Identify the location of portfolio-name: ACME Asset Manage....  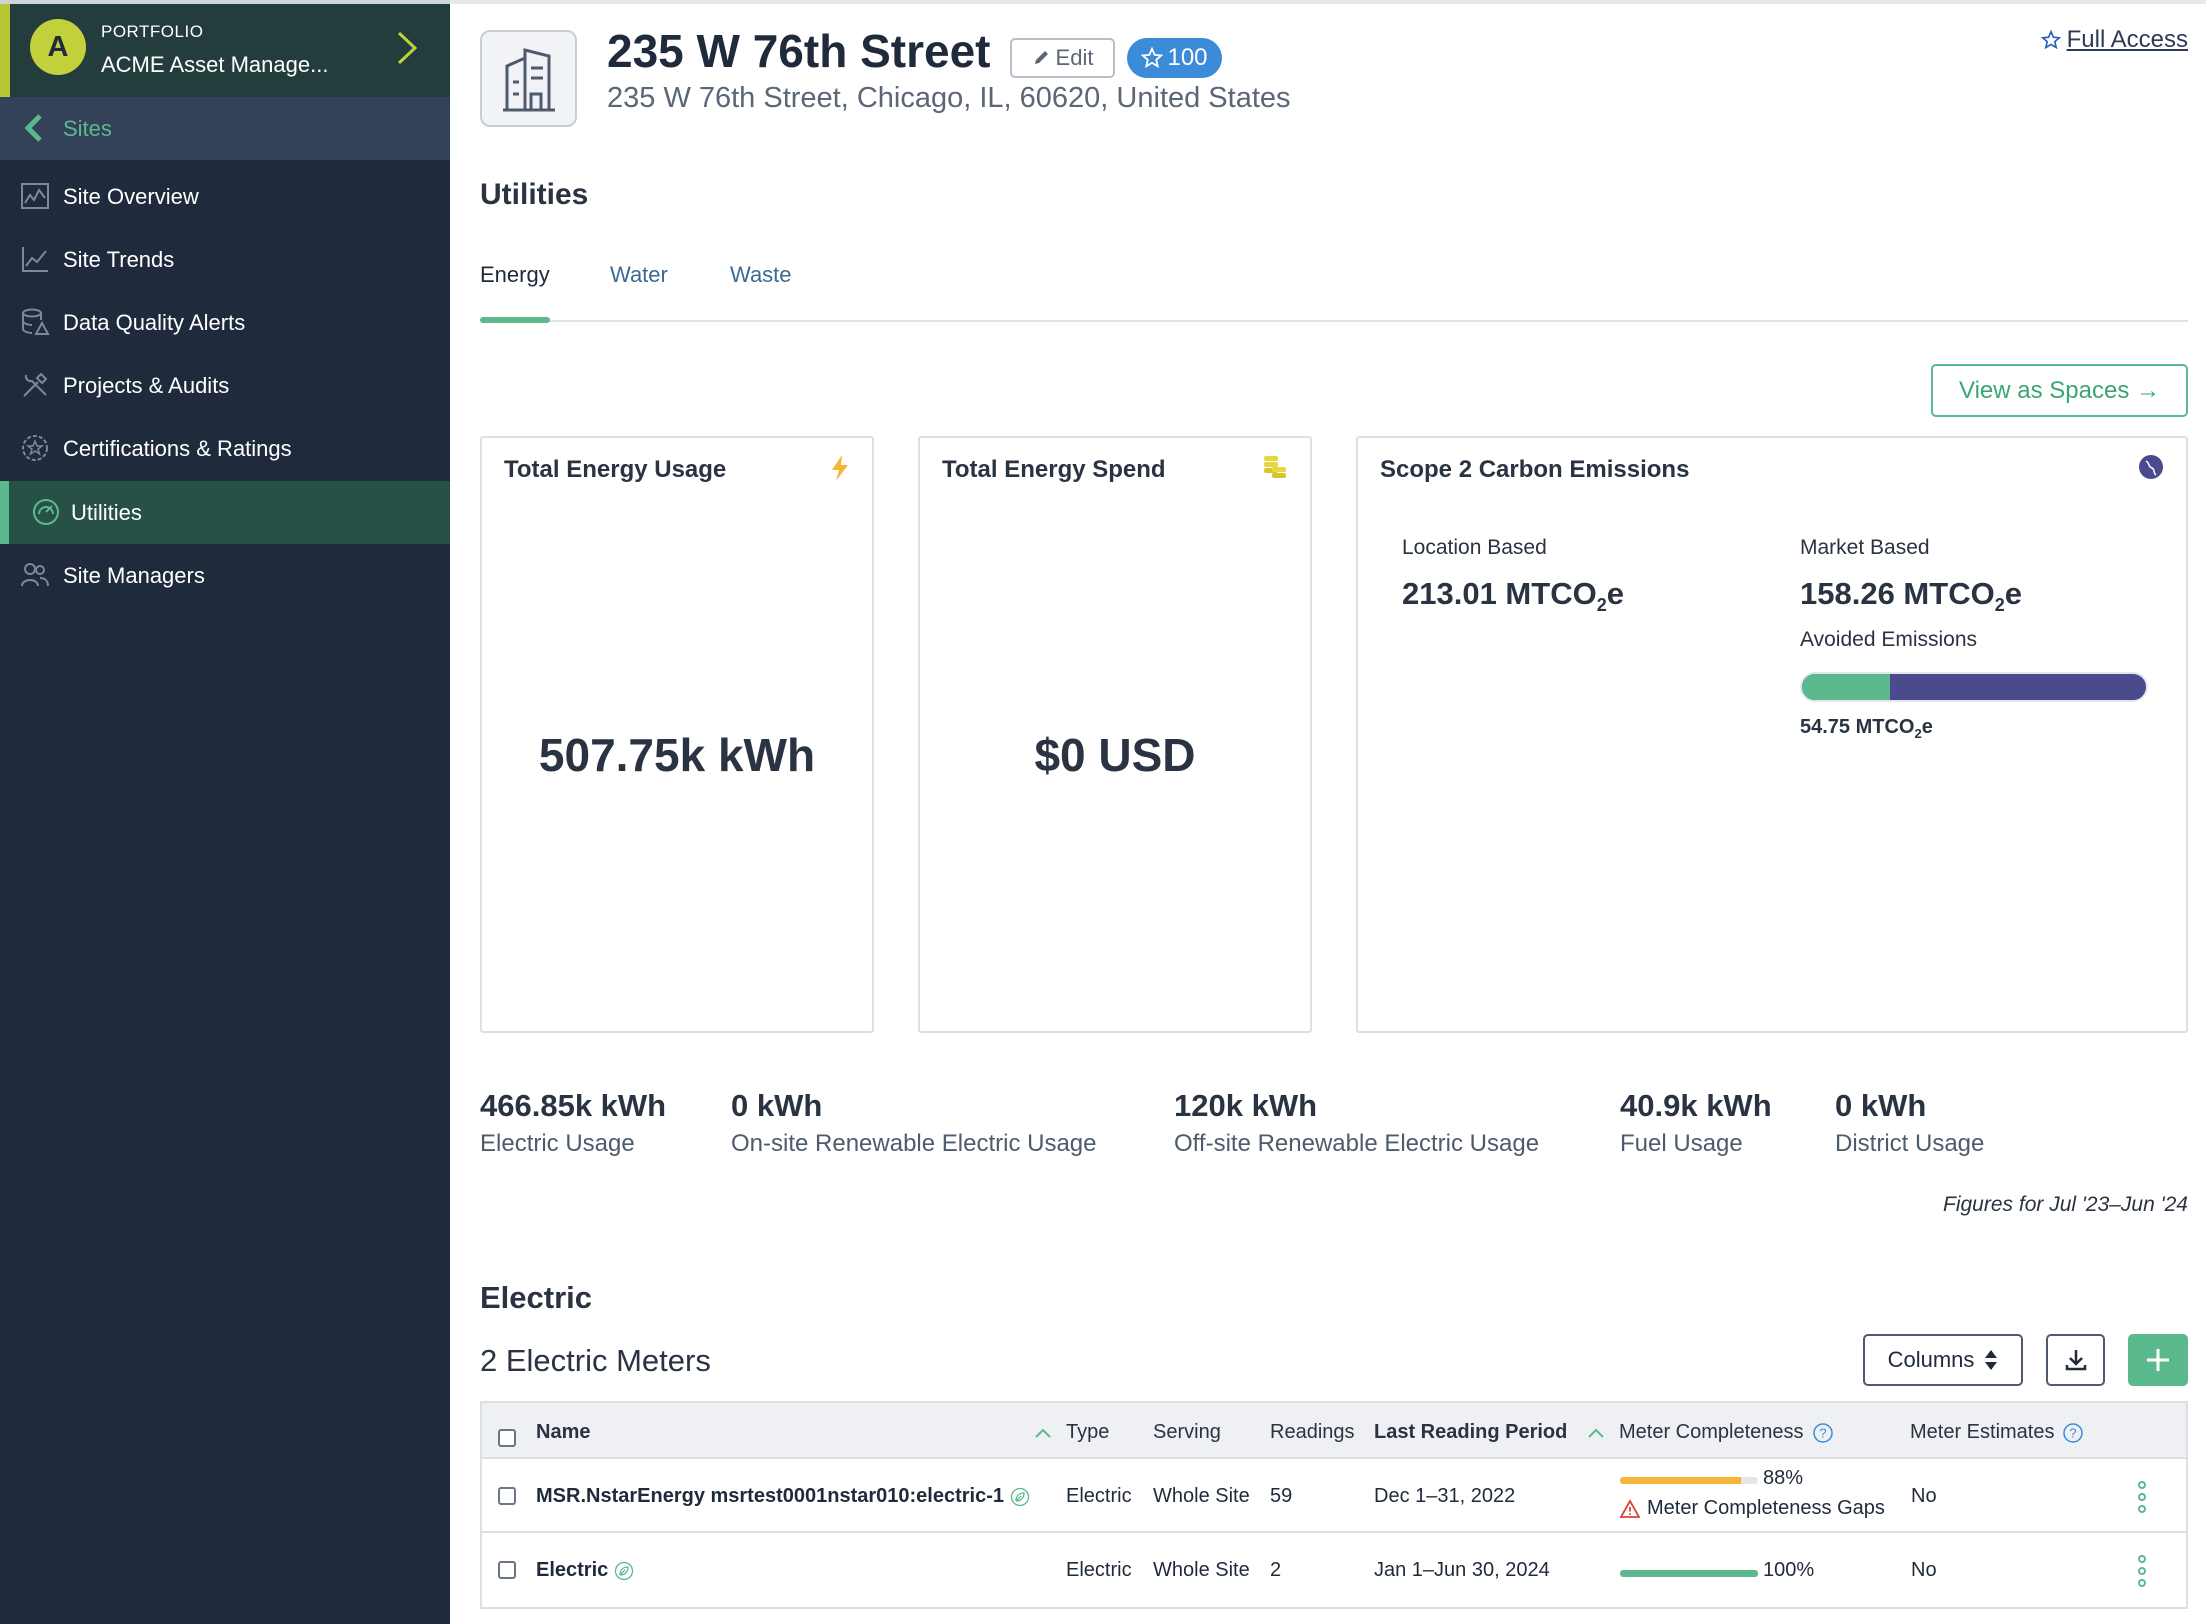
(215, 64).